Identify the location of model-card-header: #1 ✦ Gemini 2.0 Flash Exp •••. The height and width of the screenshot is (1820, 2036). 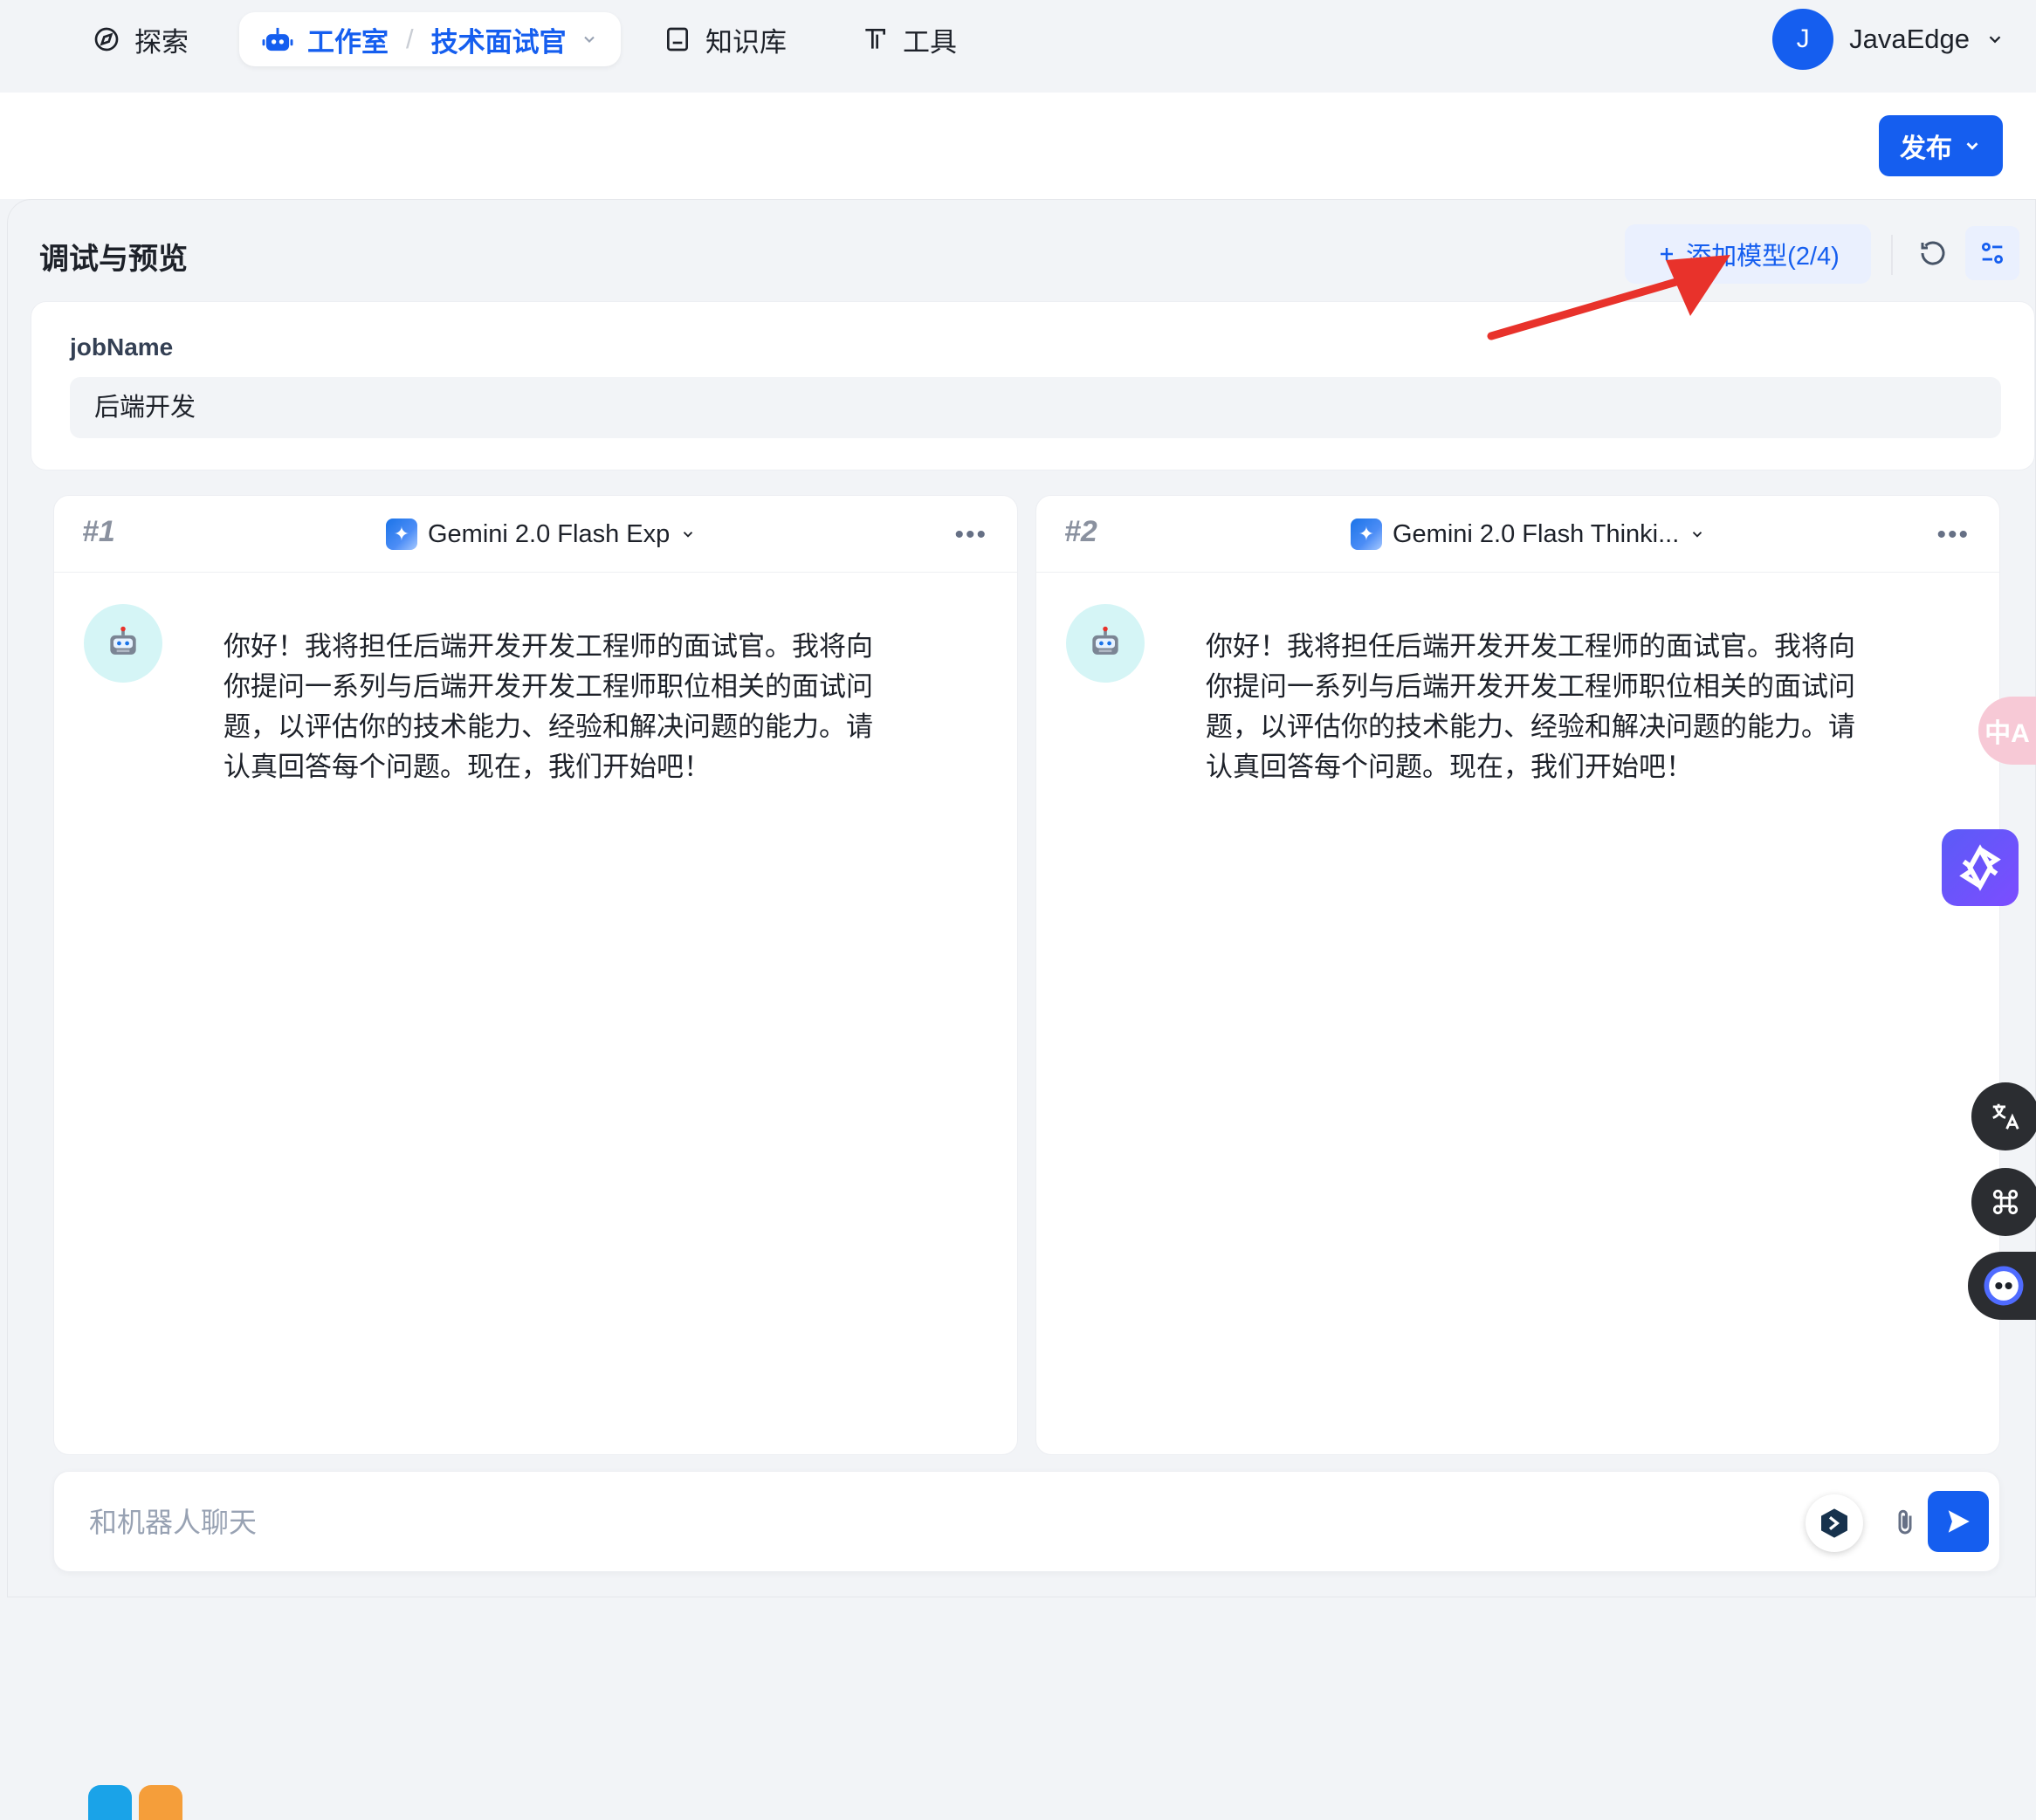
(535, 534).